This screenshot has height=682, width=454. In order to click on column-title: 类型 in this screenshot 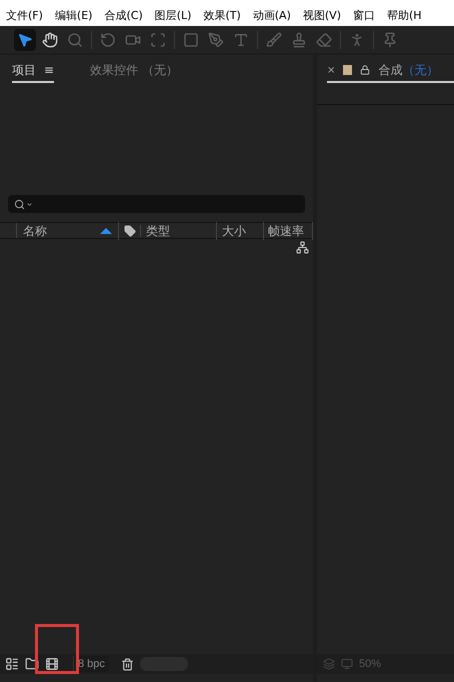, I will do `click(179, 231)`.